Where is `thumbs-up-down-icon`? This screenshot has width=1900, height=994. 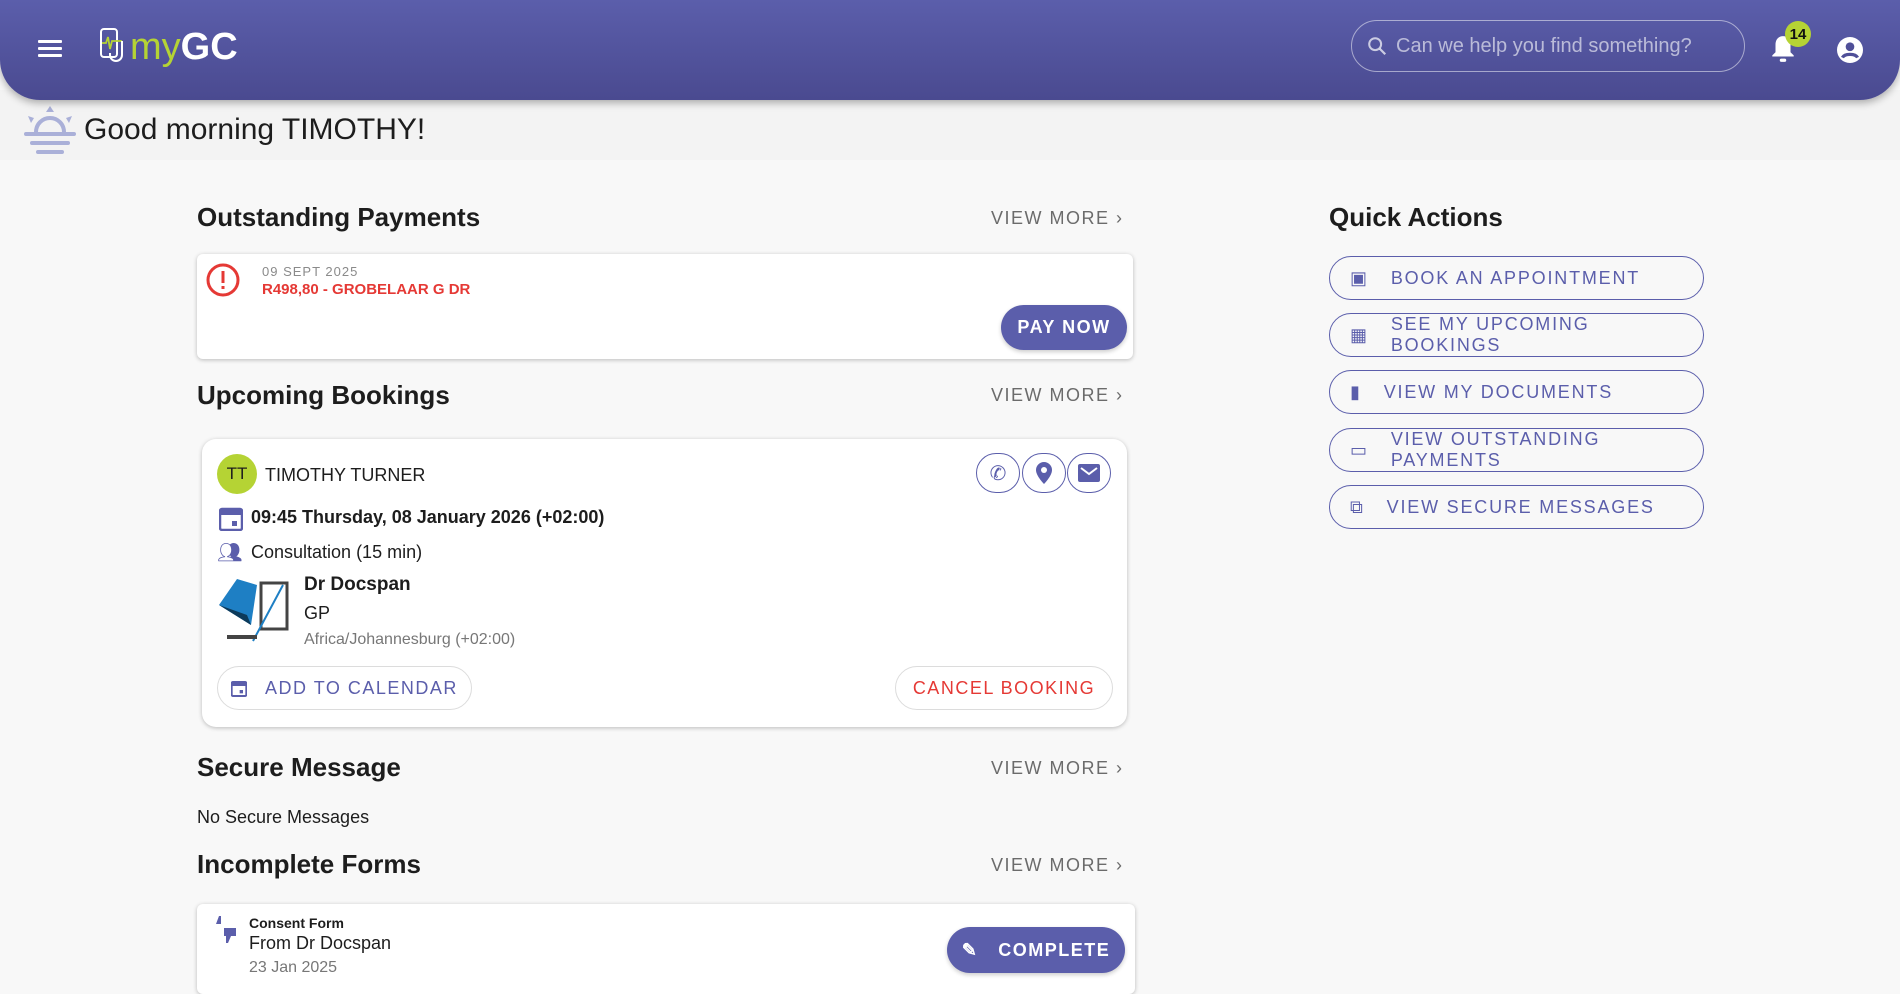 thumbs-up-down-icon is located at coordinates (223, 929).